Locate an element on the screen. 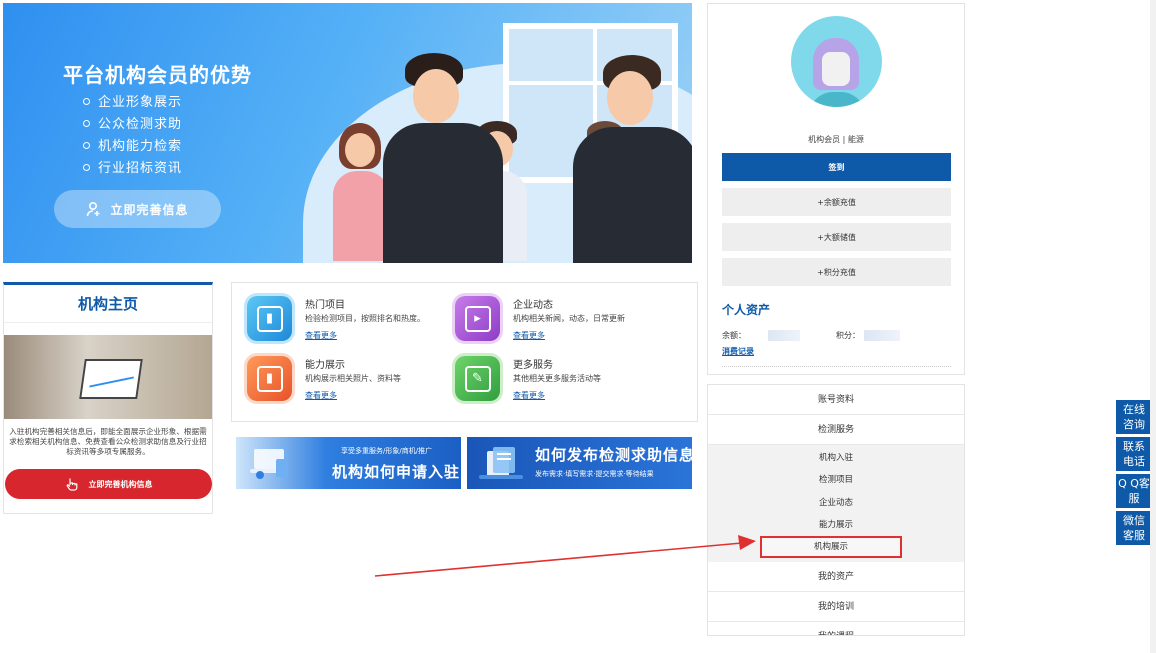  service-hot-projects: ▮ 热门项目 检验检测项目，按照排名和热度。 查看更多 is located at coordinates (352, 324).